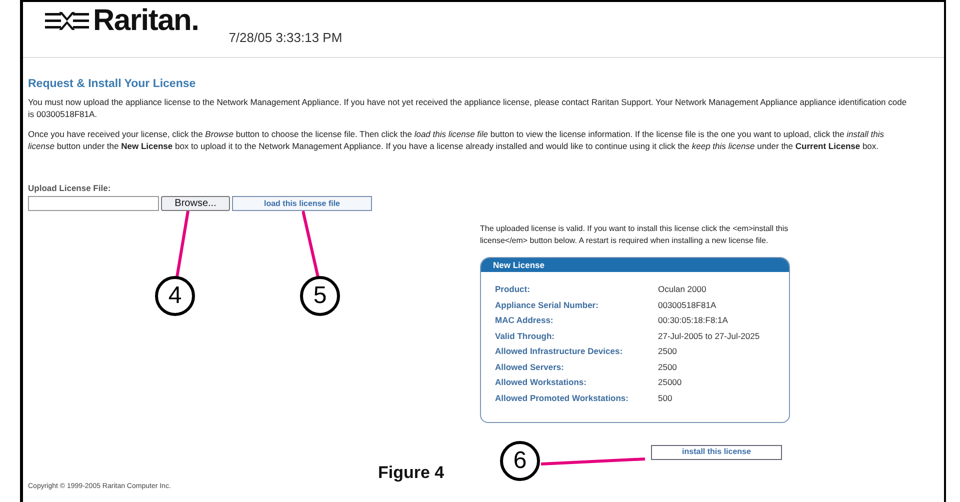  What do you see at coordinates (456, 140) in the screenshot?
I see `instructions-text: Once you have received your license, click the Browse button to choose the license file. Then click the load this license file button to view the license information. If the license file is the one you want to upload, click the install this license button under the New License box to upload it to the Network Management Appliance. If you have a license already installed and would like to continue using it click the keep this license under the Current License box.` at bounding box center [456, 140].